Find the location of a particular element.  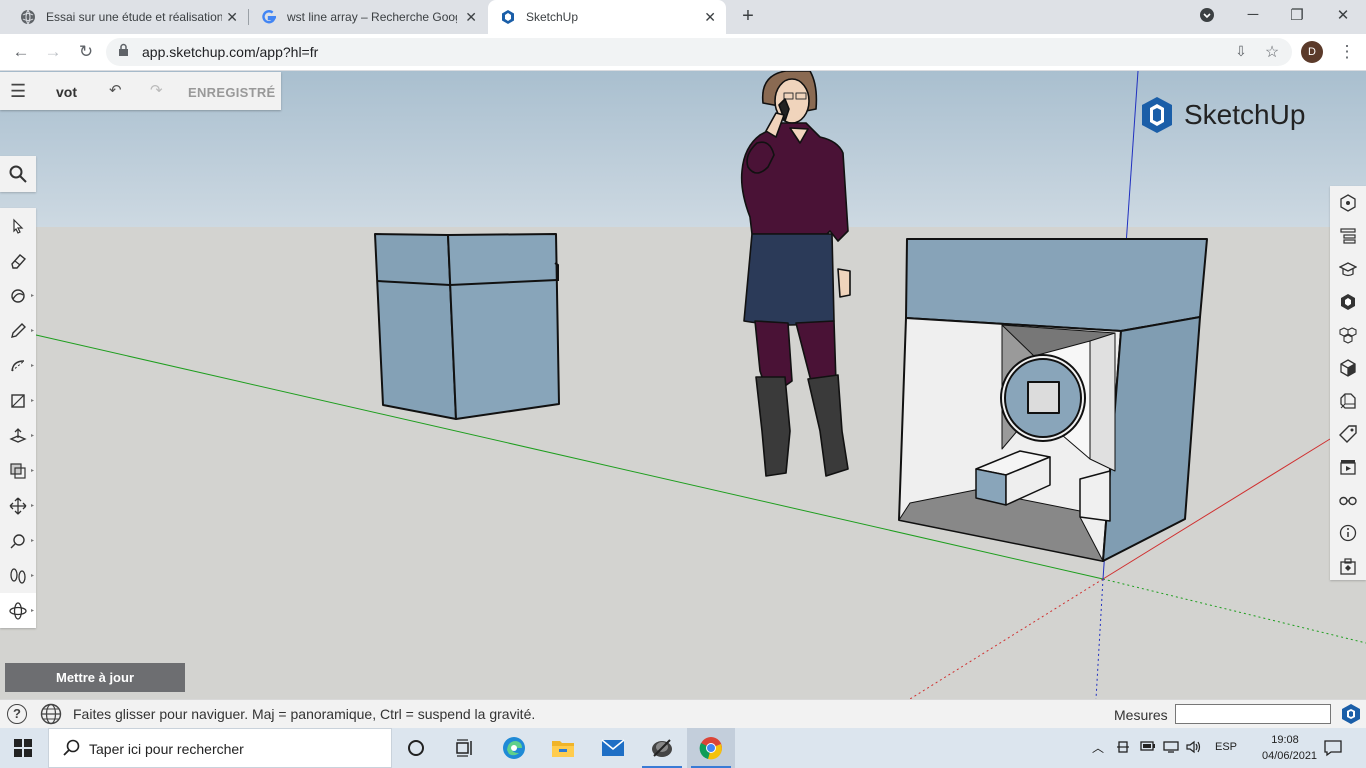

sketchup-logo-text: SketchUp is located at coordinates (1245, 114).